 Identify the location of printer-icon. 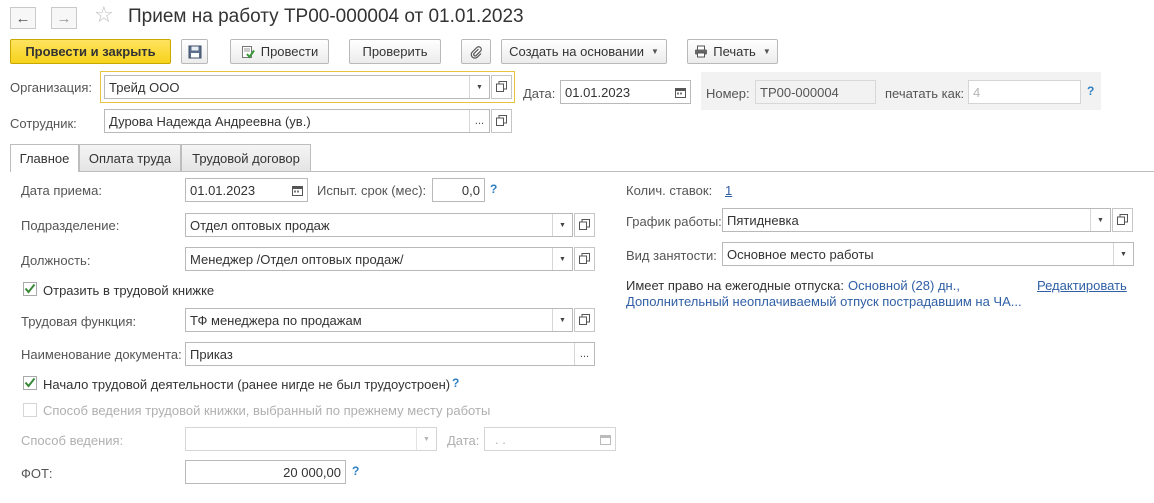
(701, 51).